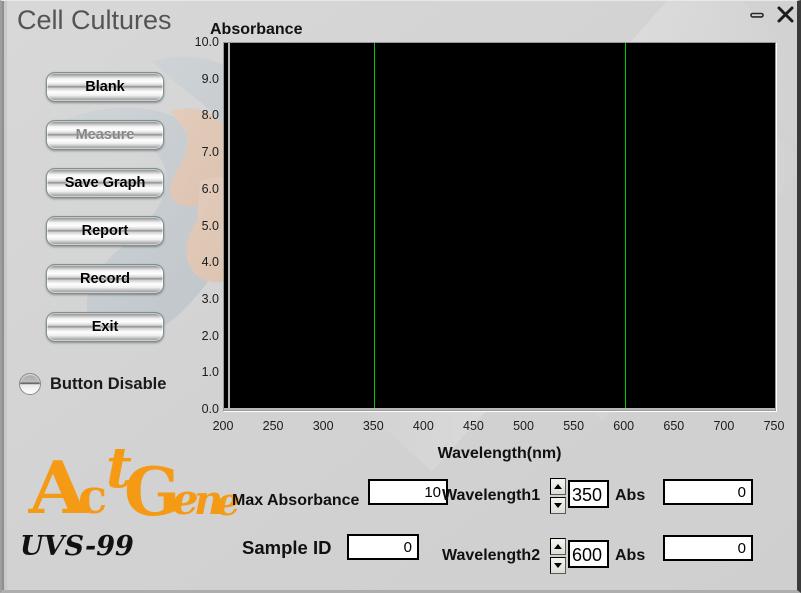 The height and width of the screenshot is (593, 801). What do you see at coordinates (210, 409) in the screenshot?
I see `y-axis-tick: 0.0` at bounding box center [210, 409].